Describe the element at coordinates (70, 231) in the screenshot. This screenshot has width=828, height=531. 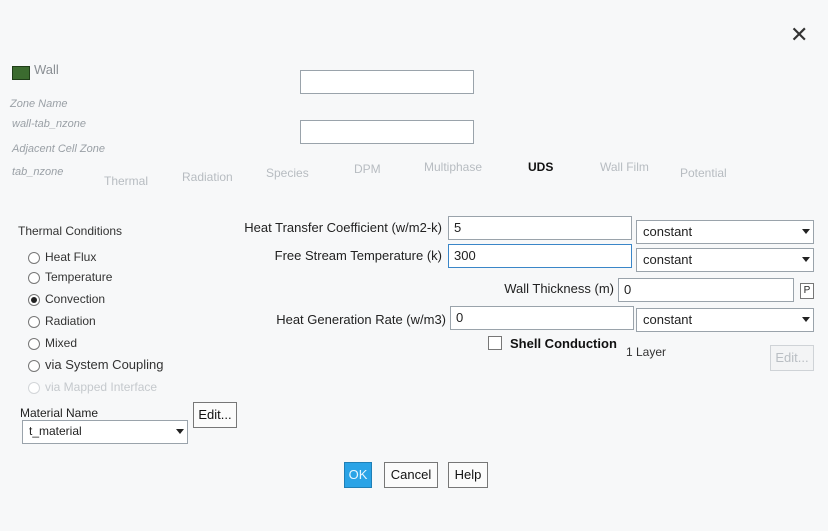
I see `thermal-conditions-title: Thermal Conditions` at that location.